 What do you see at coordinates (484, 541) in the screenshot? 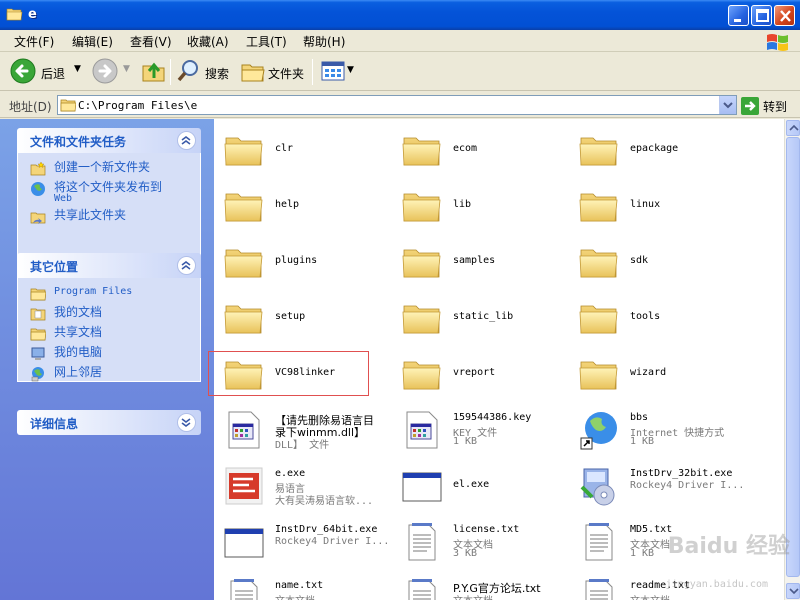
I see `file-item: license.txt 文本文档 3 KB` at bounding box center [484, 541].